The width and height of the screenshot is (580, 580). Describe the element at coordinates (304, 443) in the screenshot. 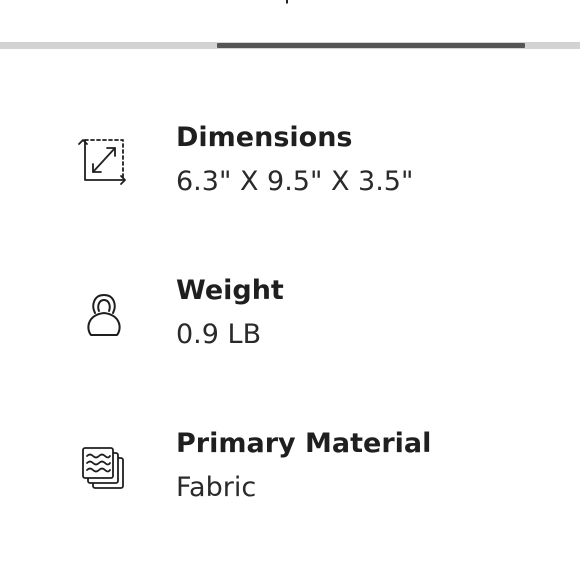

I see `spec-label-material: Primary Material` at that location.